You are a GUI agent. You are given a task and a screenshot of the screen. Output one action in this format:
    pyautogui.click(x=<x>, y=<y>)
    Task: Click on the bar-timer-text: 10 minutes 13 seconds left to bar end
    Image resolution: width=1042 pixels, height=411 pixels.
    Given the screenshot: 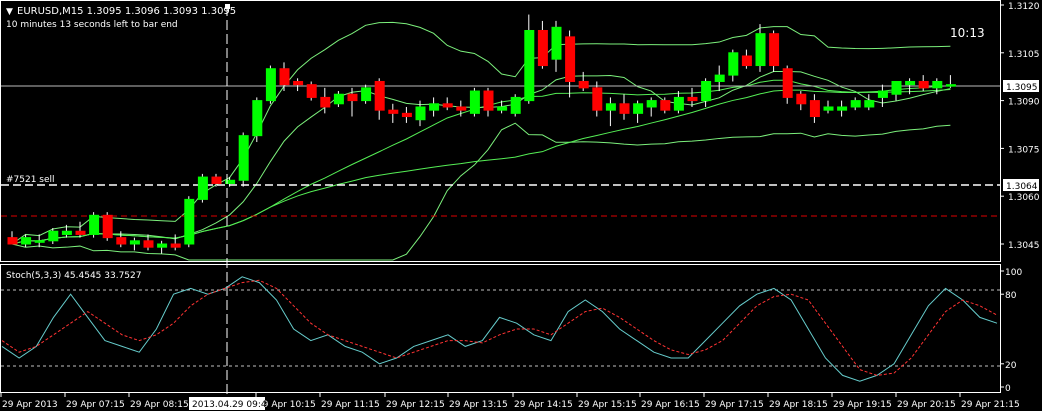 What is the action you would take?
    pyautogui.click(x=92, y=25)
    